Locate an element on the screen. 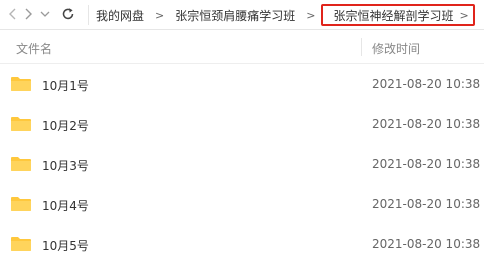 This screenshot has height=264, width=484. refresh-icon is located at coordinates (68, 14).